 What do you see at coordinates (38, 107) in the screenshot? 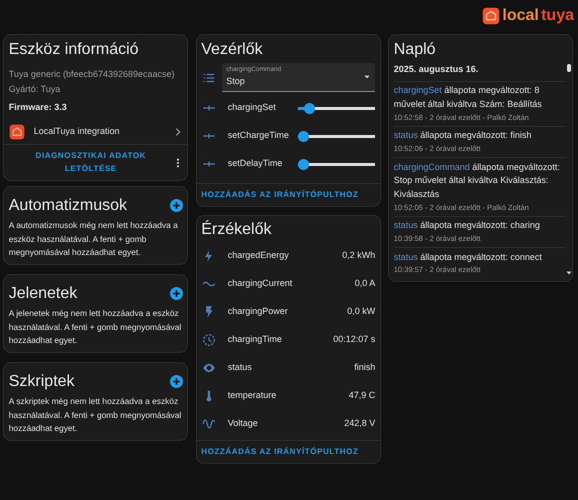
I see `firmware-text: Firmware: 3.3` at bounding box center [38, 107].